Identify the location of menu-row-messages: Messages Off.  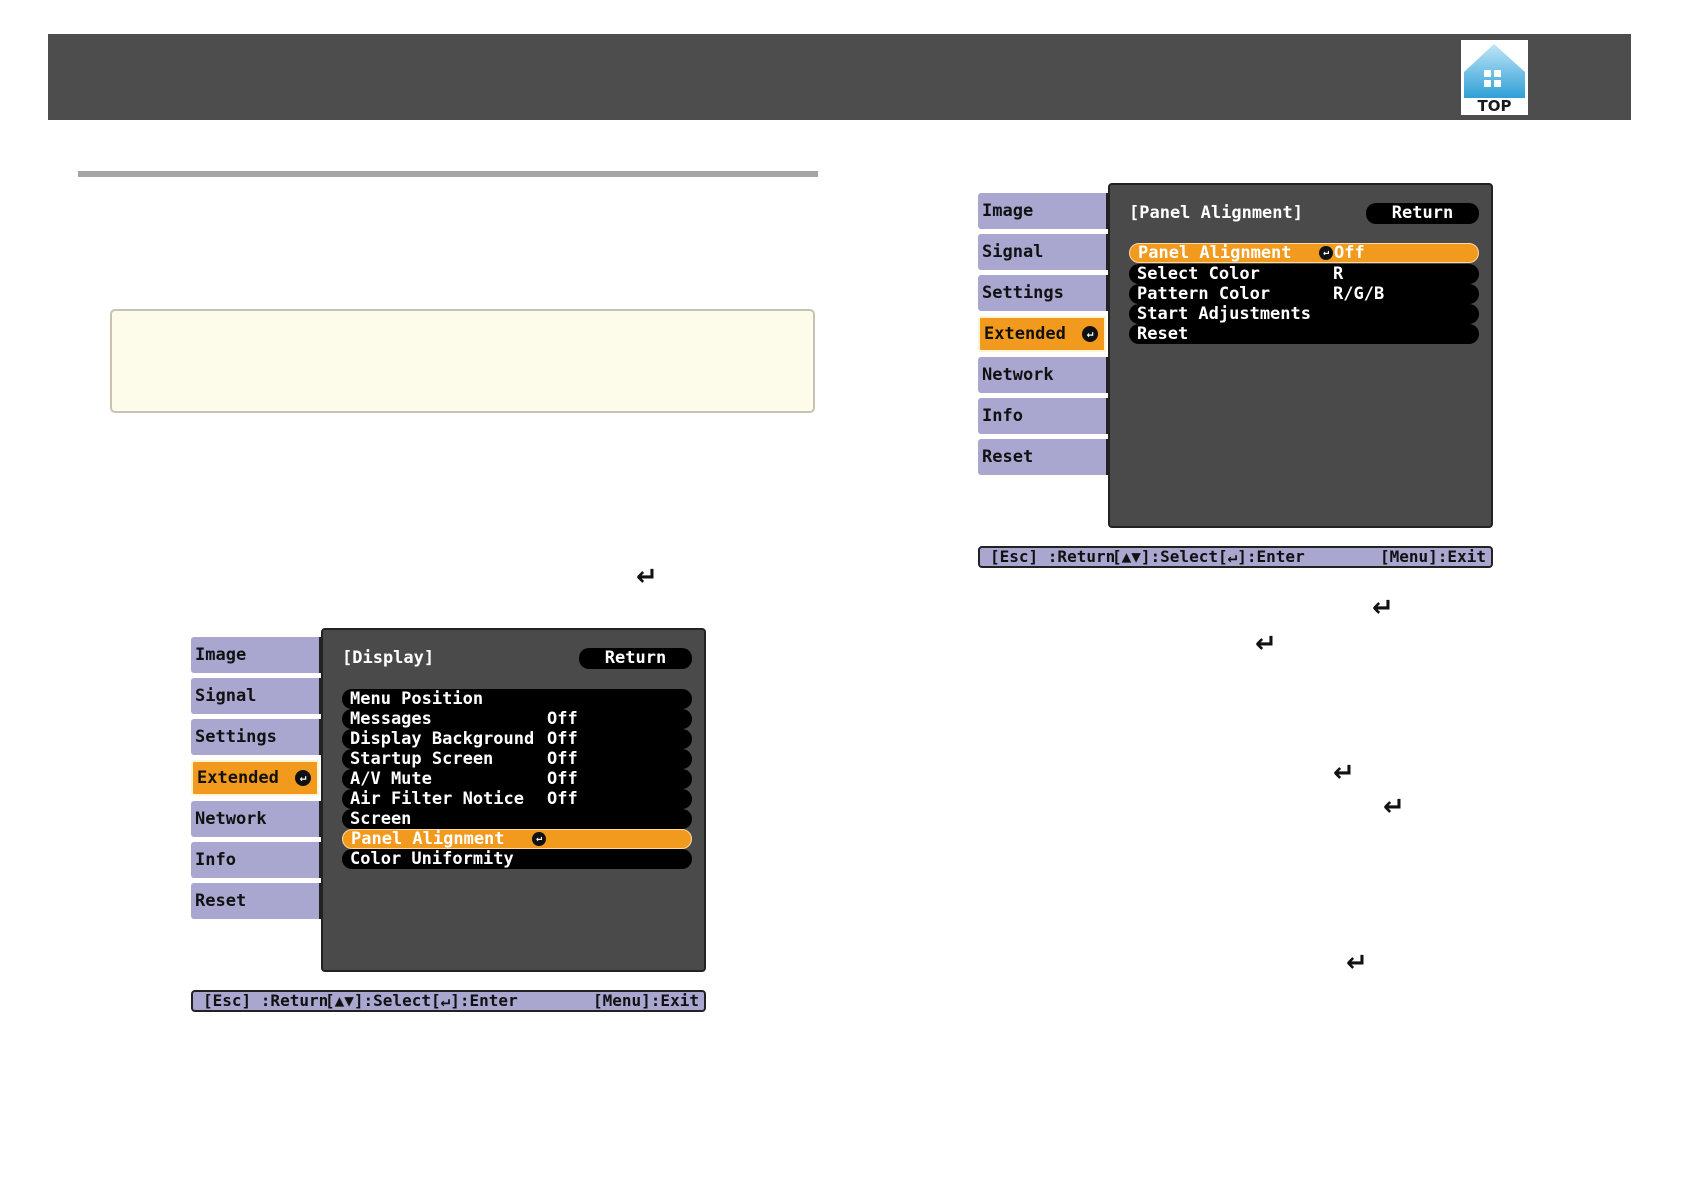
(517, 719).